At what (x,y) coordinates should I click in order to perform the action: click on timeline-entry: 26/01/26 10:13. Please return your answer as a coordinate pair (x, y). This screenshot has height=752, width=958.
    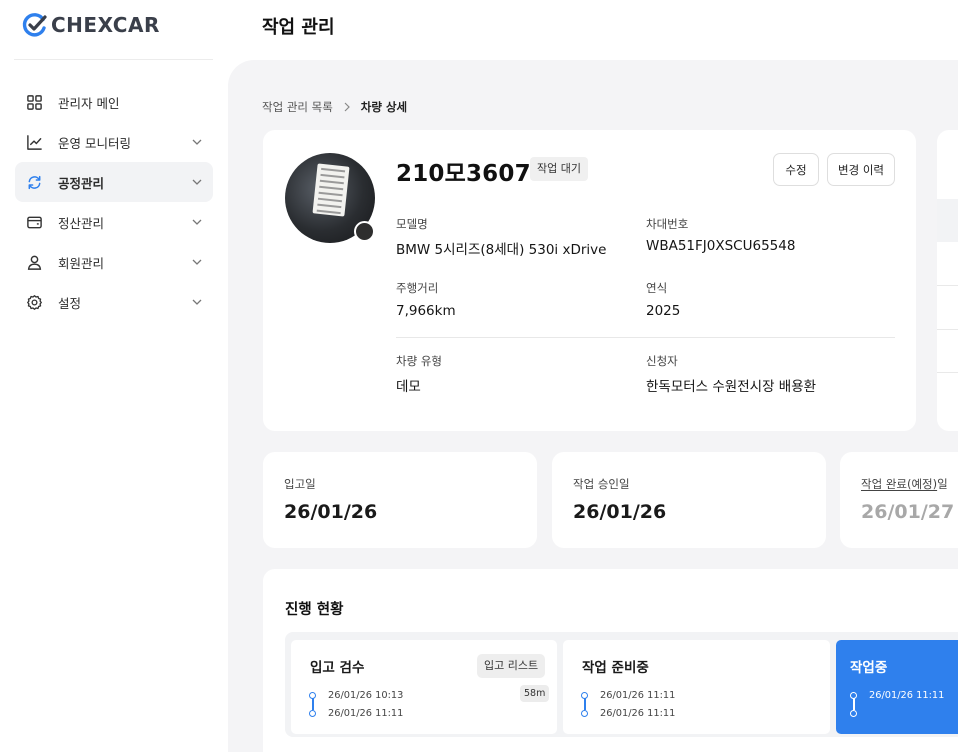
    Looking at the image, I should click on (356, 695).